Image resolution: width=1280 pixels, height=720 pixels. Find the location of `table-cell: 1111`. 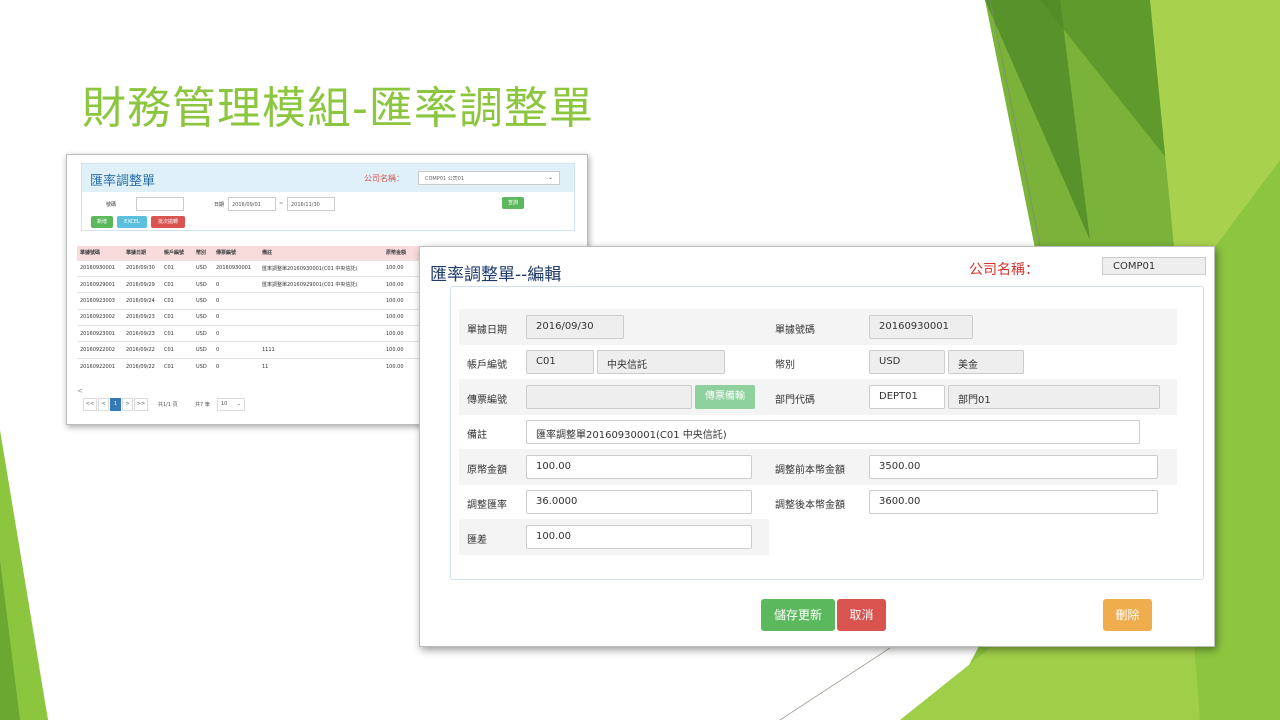

table-cell: 1111 is located at coordinates (321, 350).